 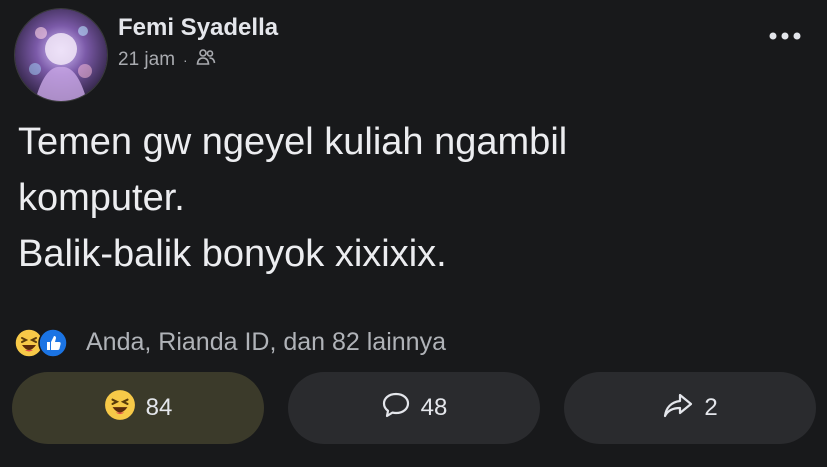 I want to click on like-icon, so click(x=53, y=345).